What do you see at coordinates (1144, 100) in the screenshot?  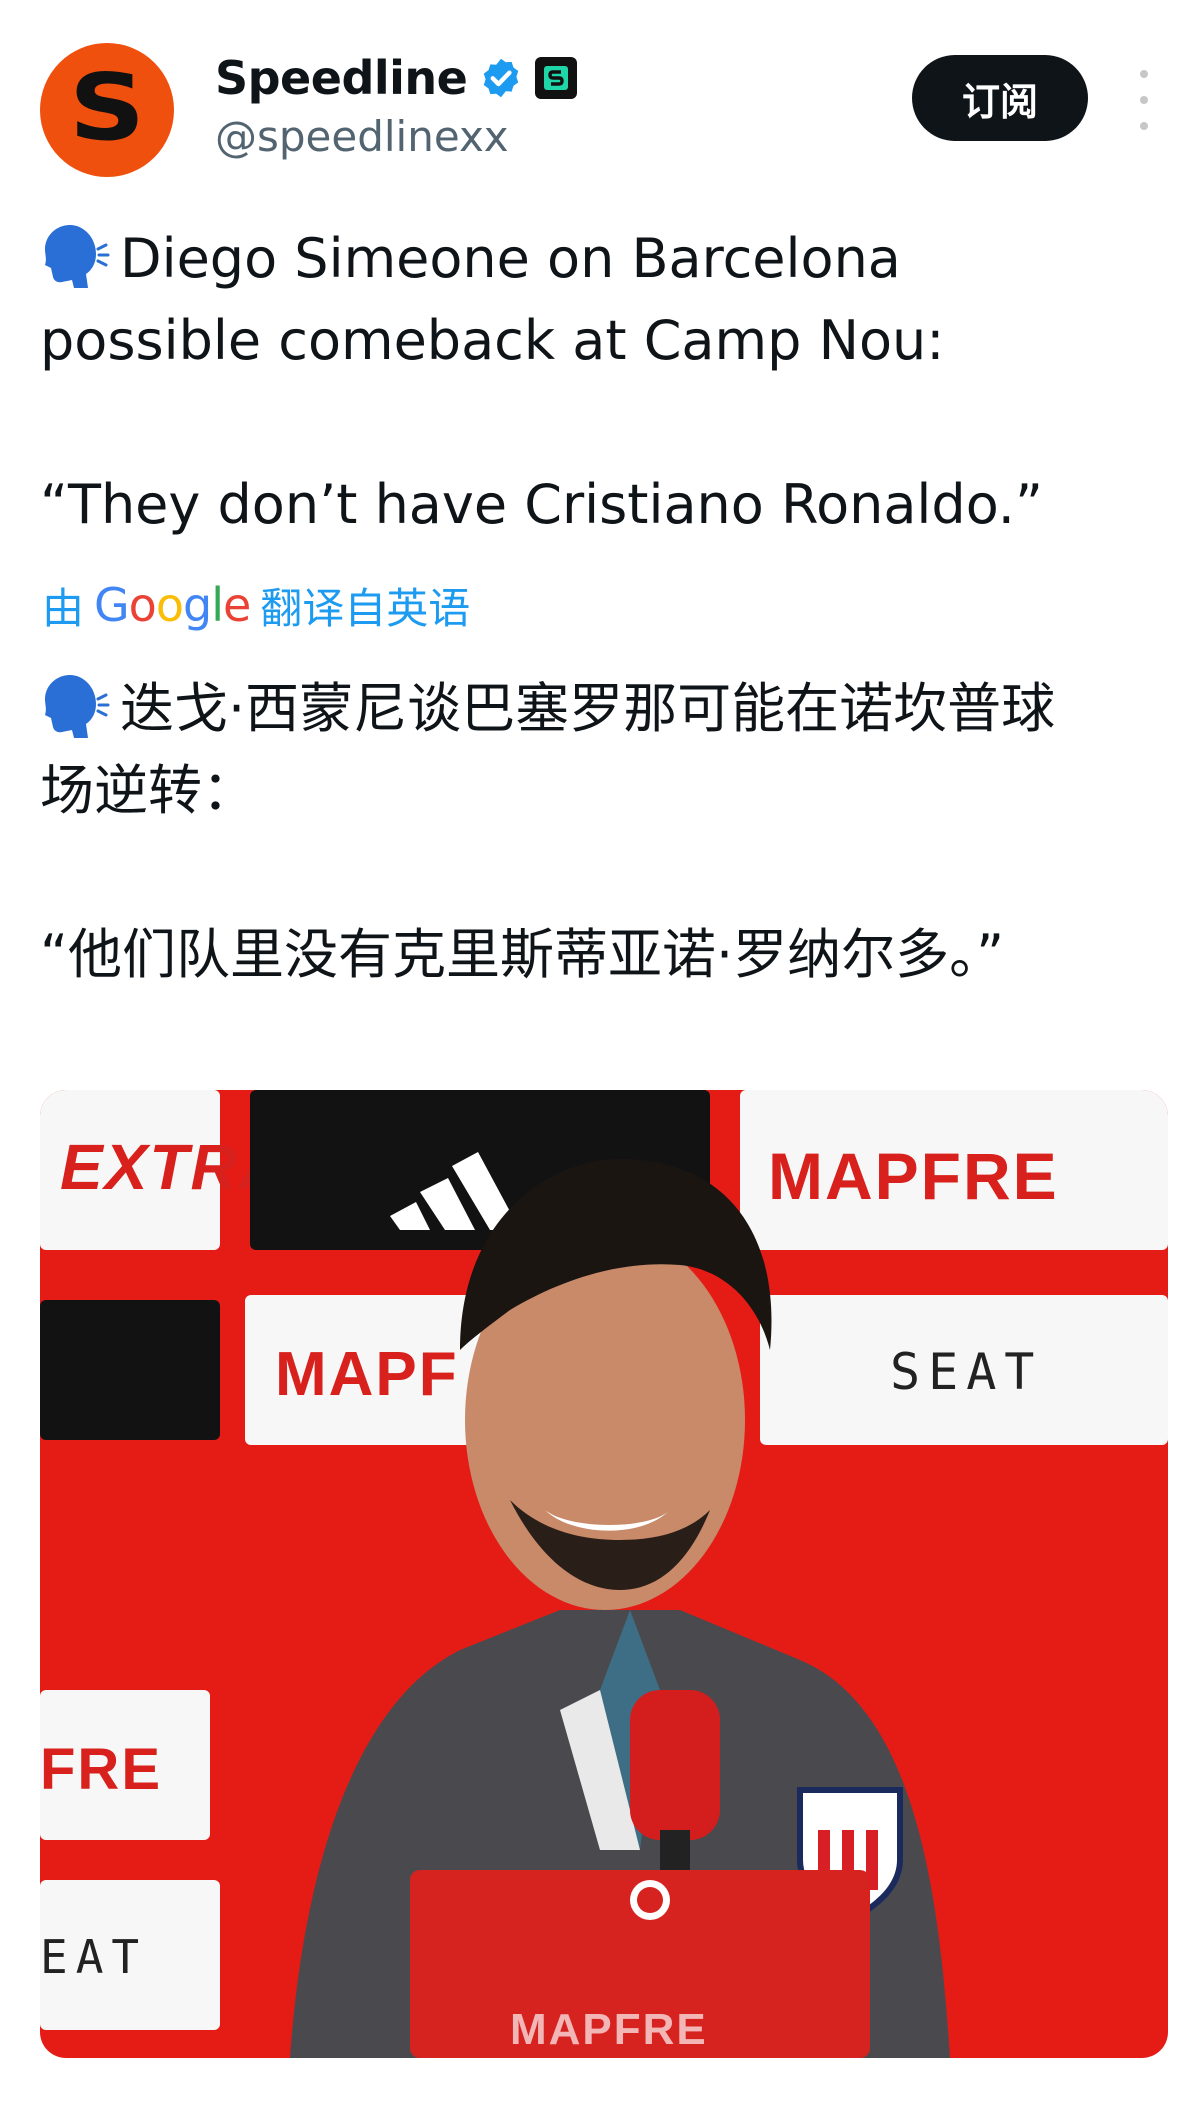 I see `more-icon` at bounding box center [1144, 100].